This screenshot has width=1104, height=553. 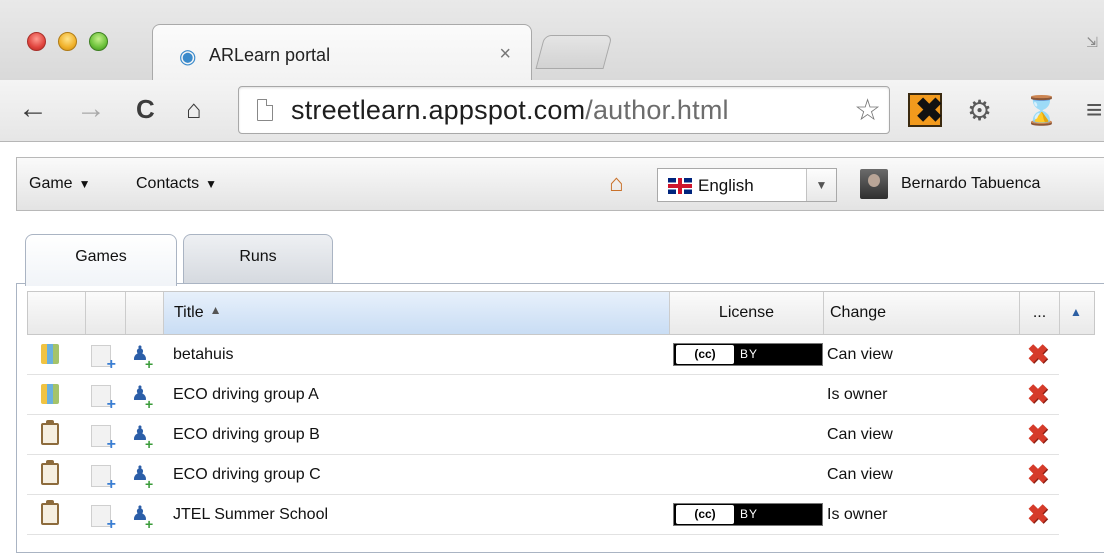 I want to click on language-value: English, so click(x=726, y=185).